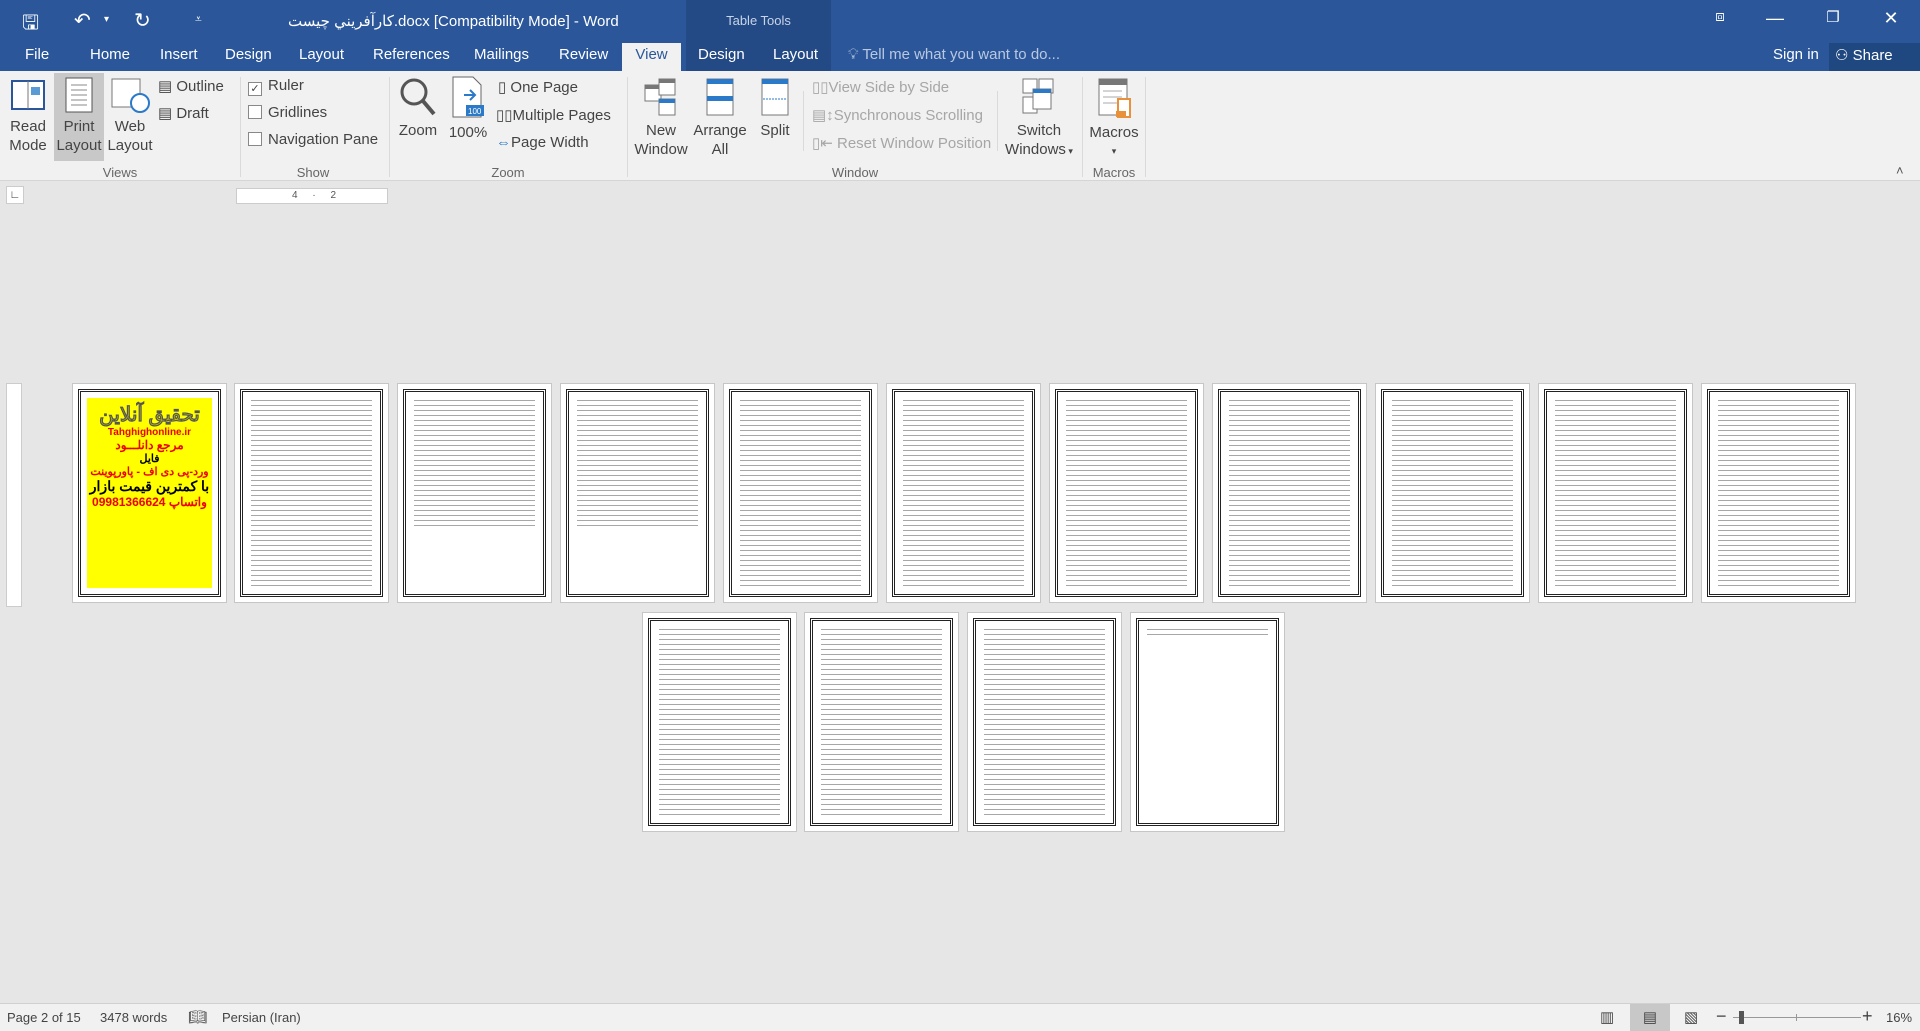  What do you see at coordinates (313, 139) in the screenshot?
I see `navigation-pane-checkbox: Navigation Pane` at bounding box center [313, 139].